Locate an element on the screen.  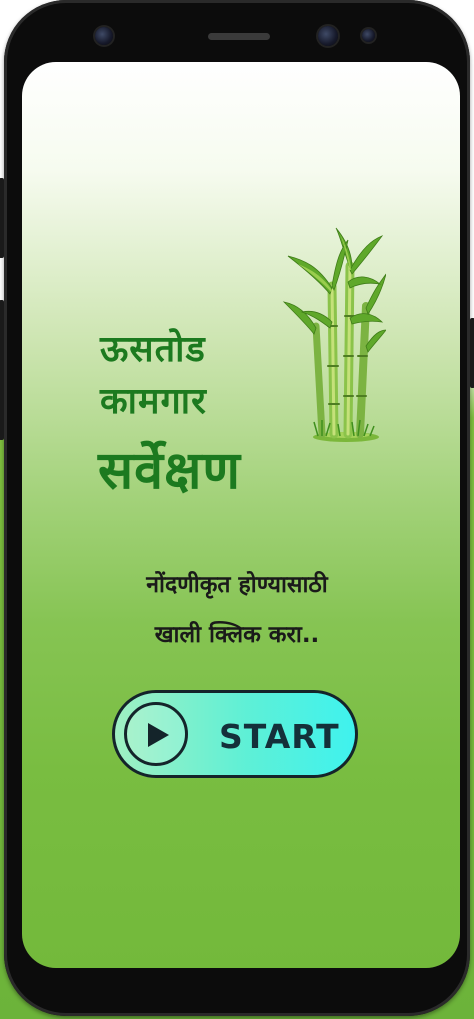
start-button: START is located at coordinates (235, 734).